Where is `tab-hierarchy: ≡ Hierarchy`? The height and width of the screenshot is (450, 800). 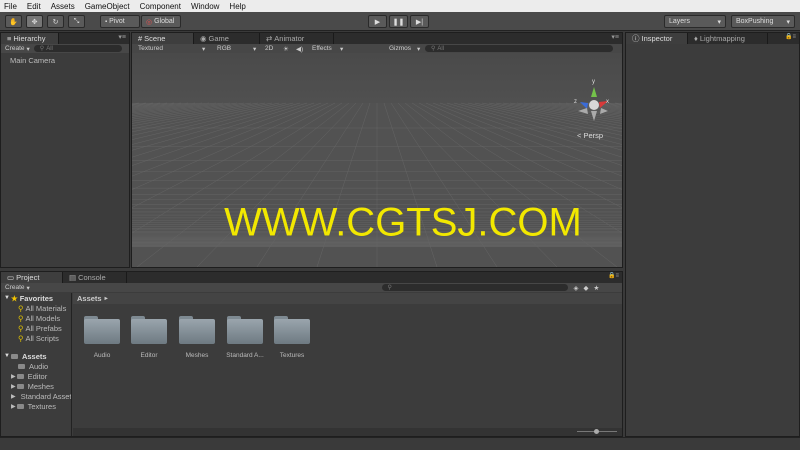 tab-hierarchy: ≡ Hierarchy is located at coordinates (30, 38).